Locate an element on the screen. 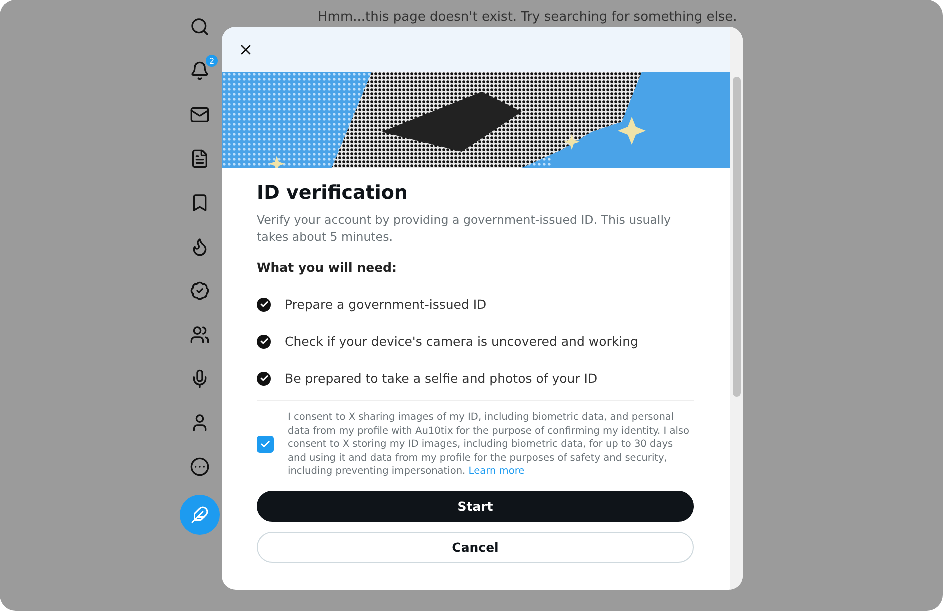  more-icon is located at coordinates (200, 467).